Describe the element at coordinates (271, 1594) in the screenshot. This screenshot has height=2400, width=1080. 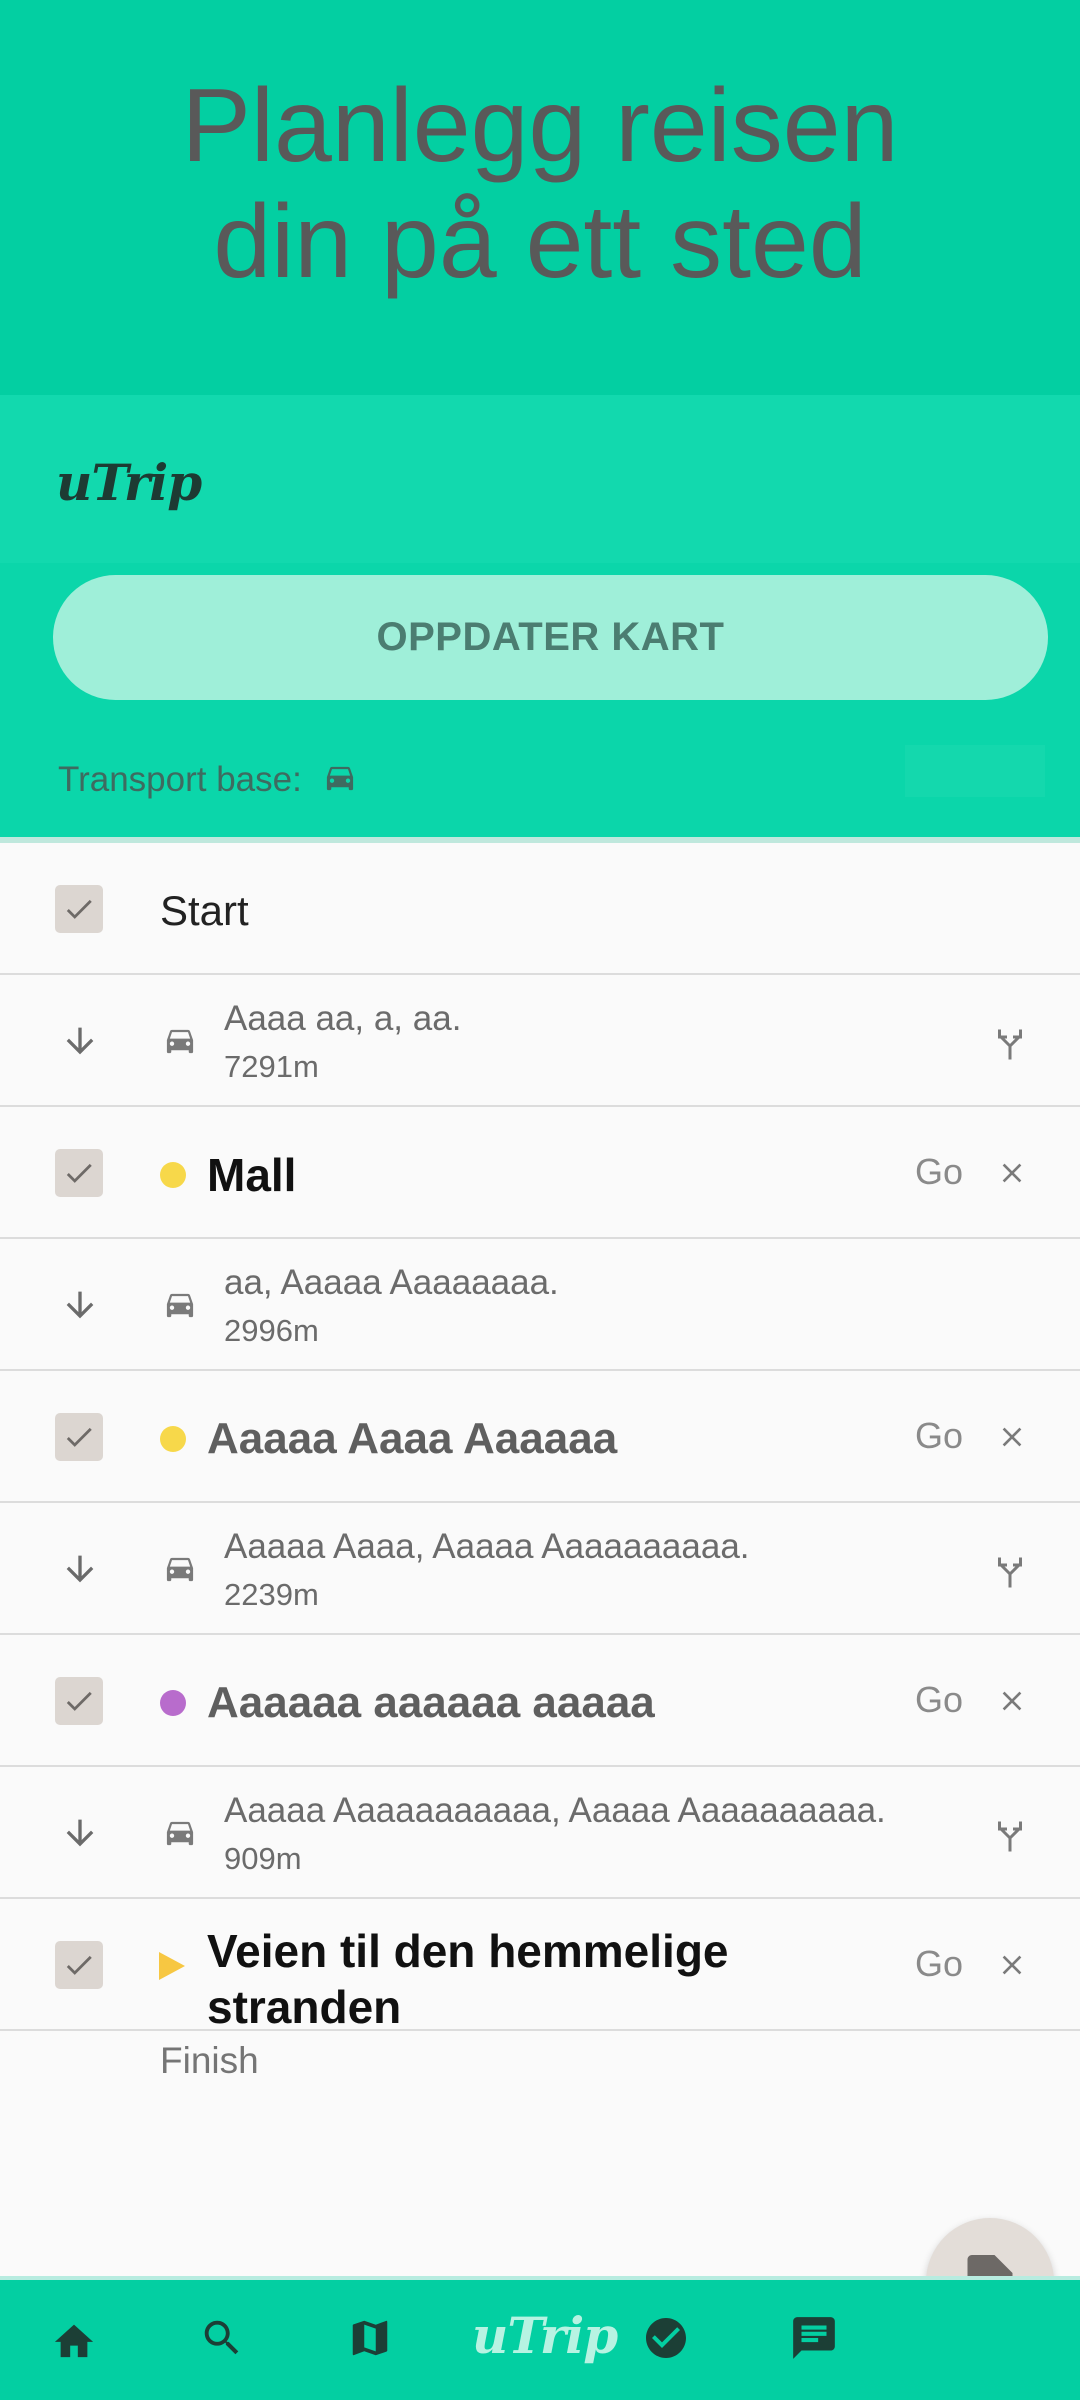
I see `leg-distance: 2239m` at that location.